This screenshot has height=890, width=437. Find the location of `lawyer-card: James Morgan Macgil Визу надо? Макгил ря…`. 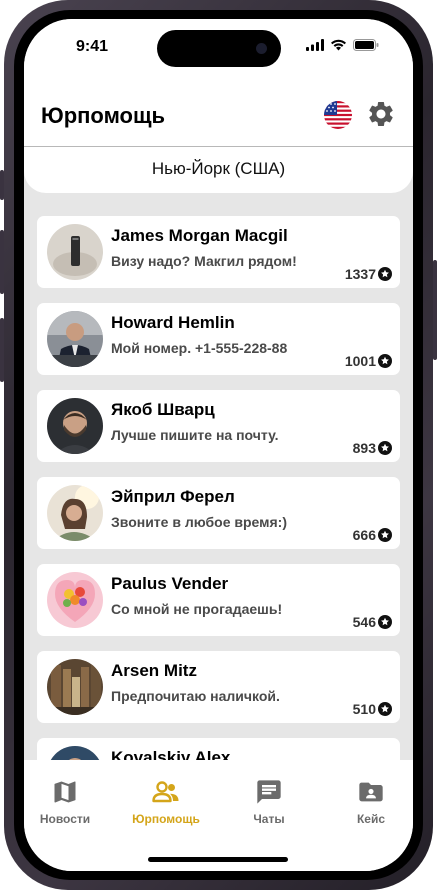

lawyer-card: James Morgan Macgil Визу надо? Макгил ря… is located at coordinates (218, 252).